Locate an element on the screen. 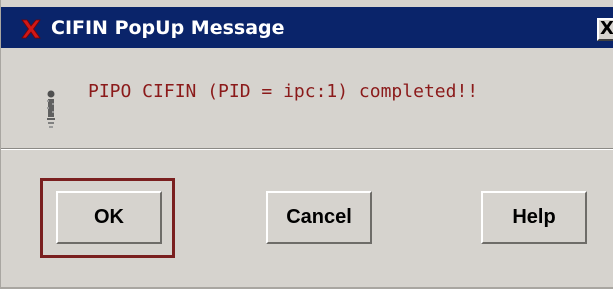 Image resolution: width=613 pixels, height=289 pixels. x-logo-icon is located at coordinates (31, 29).